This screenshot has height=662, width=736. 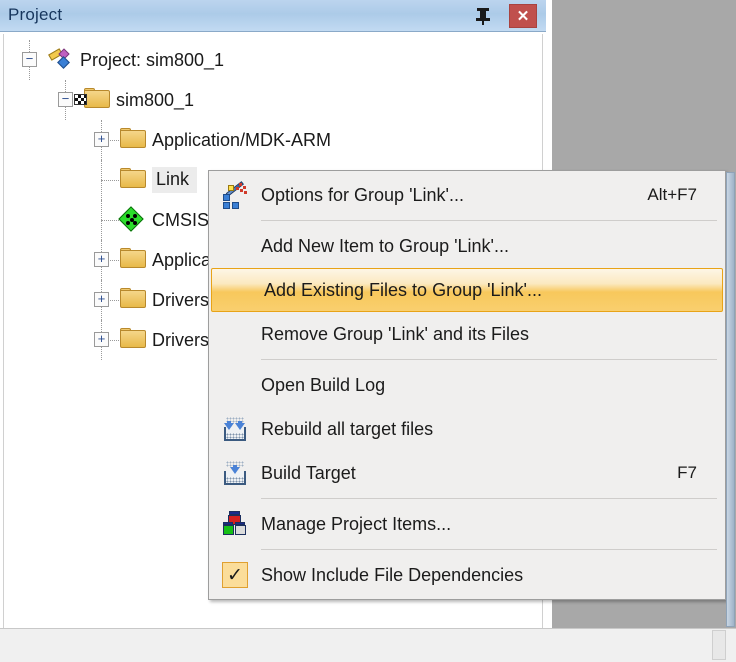 What do you see at coordinates (155, 99) in the screenshot?
I see `tree-item-label: sim800_1` at bounding box center [155, 99].